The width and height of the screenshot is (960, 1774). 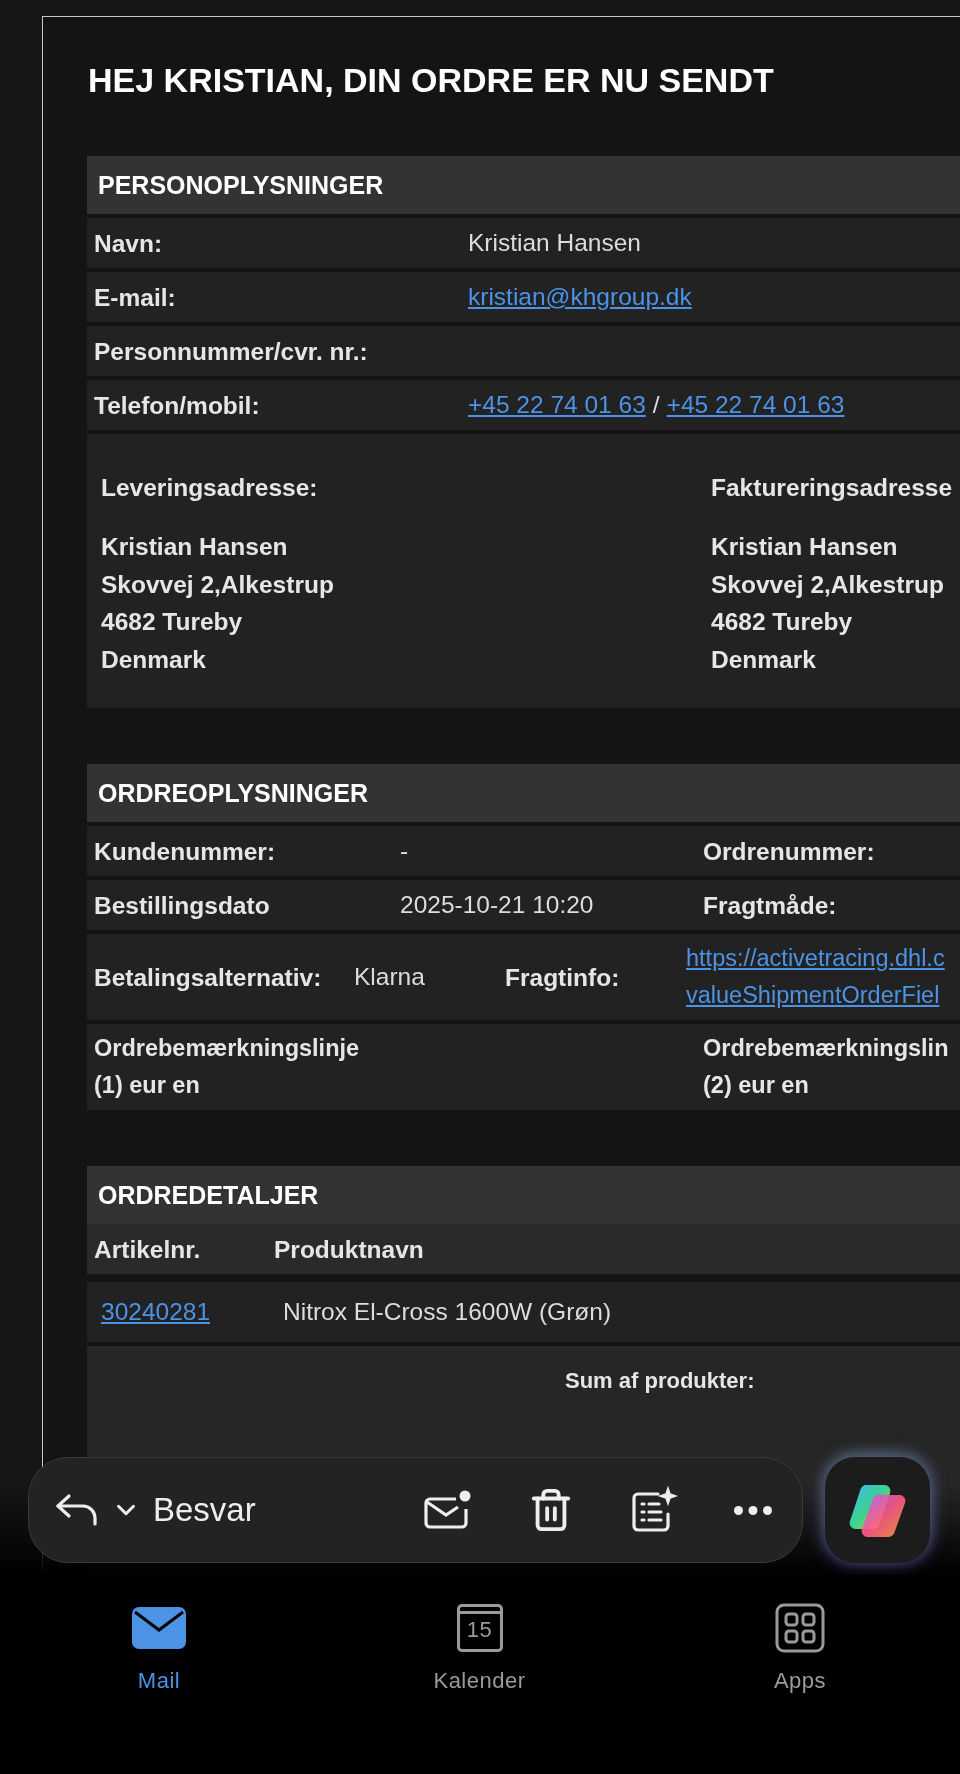 I want to click on note-text: Ordrebemærkningslinje, so click(x=227, y=1048).